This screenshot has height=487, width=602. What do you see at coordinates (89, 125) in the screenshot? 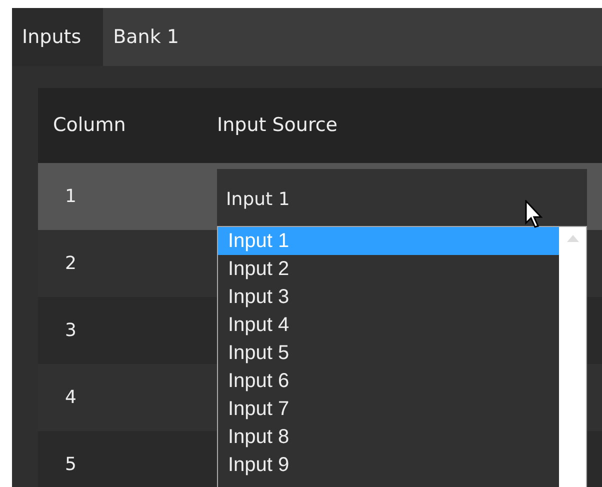
I see `column-header: Column` at bounding box center [89, 125].